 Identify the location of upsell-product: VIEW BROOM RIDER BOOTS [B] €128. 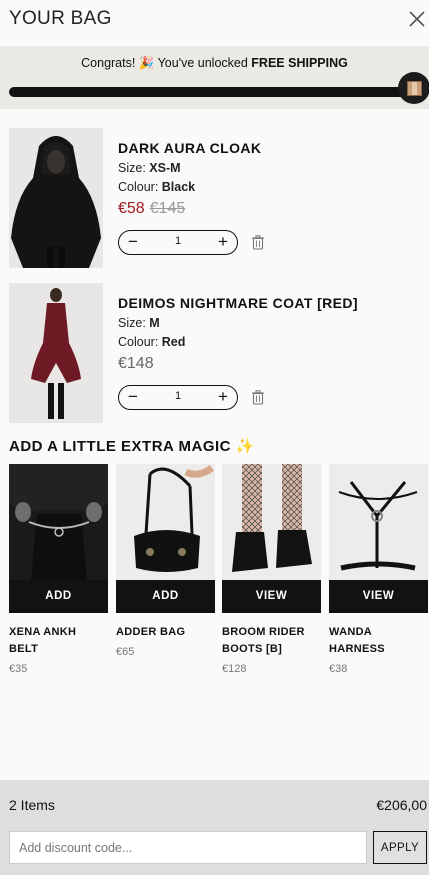
(271, 569).